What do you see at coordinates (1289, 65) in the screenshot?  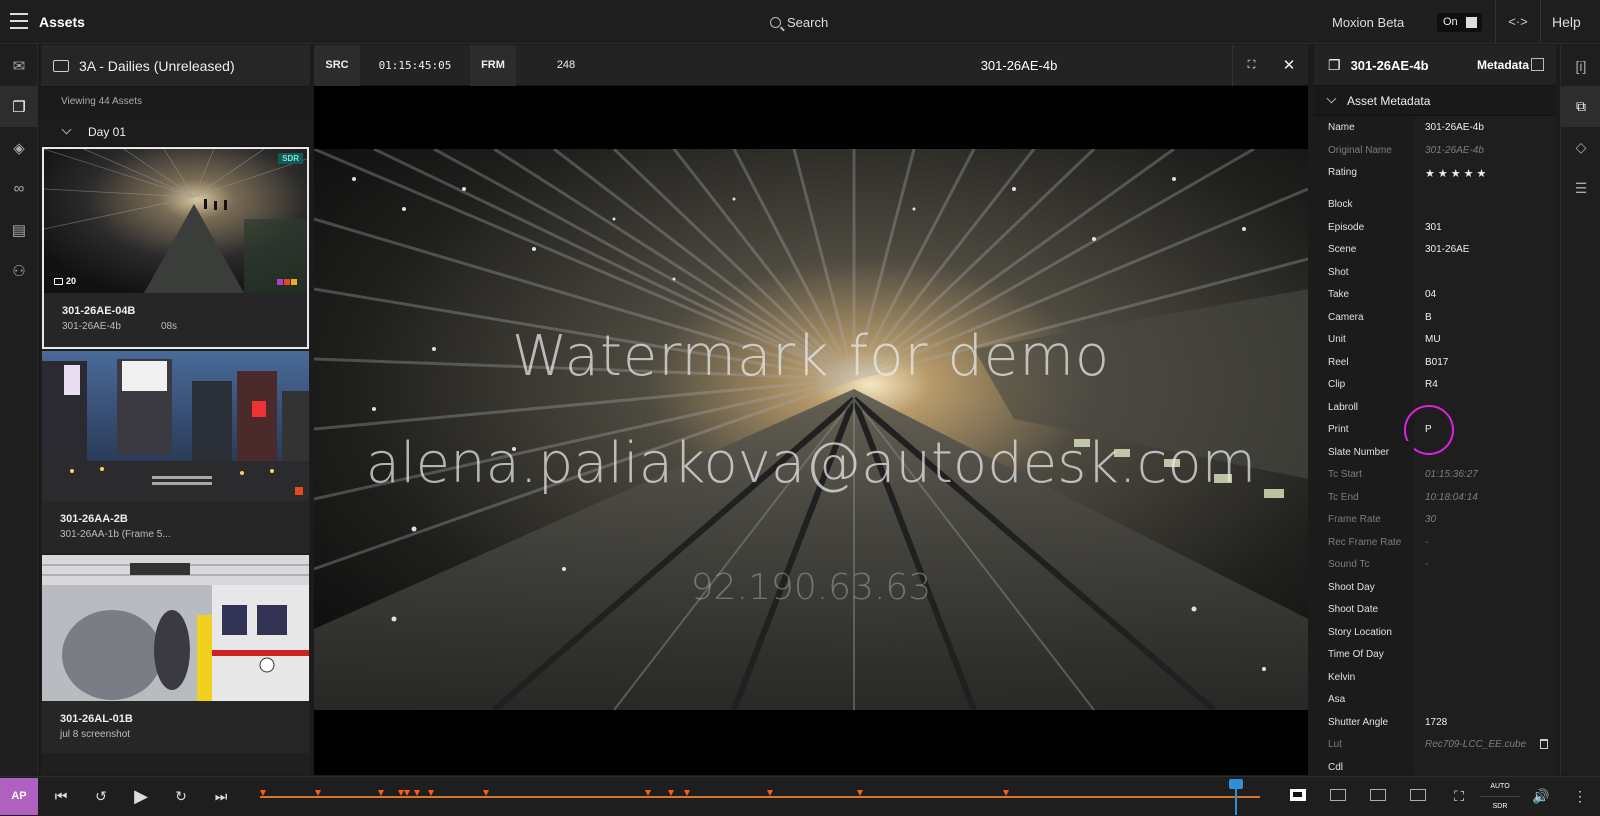 I see `close-icon: ✕` at bounding box center [1289, 65].